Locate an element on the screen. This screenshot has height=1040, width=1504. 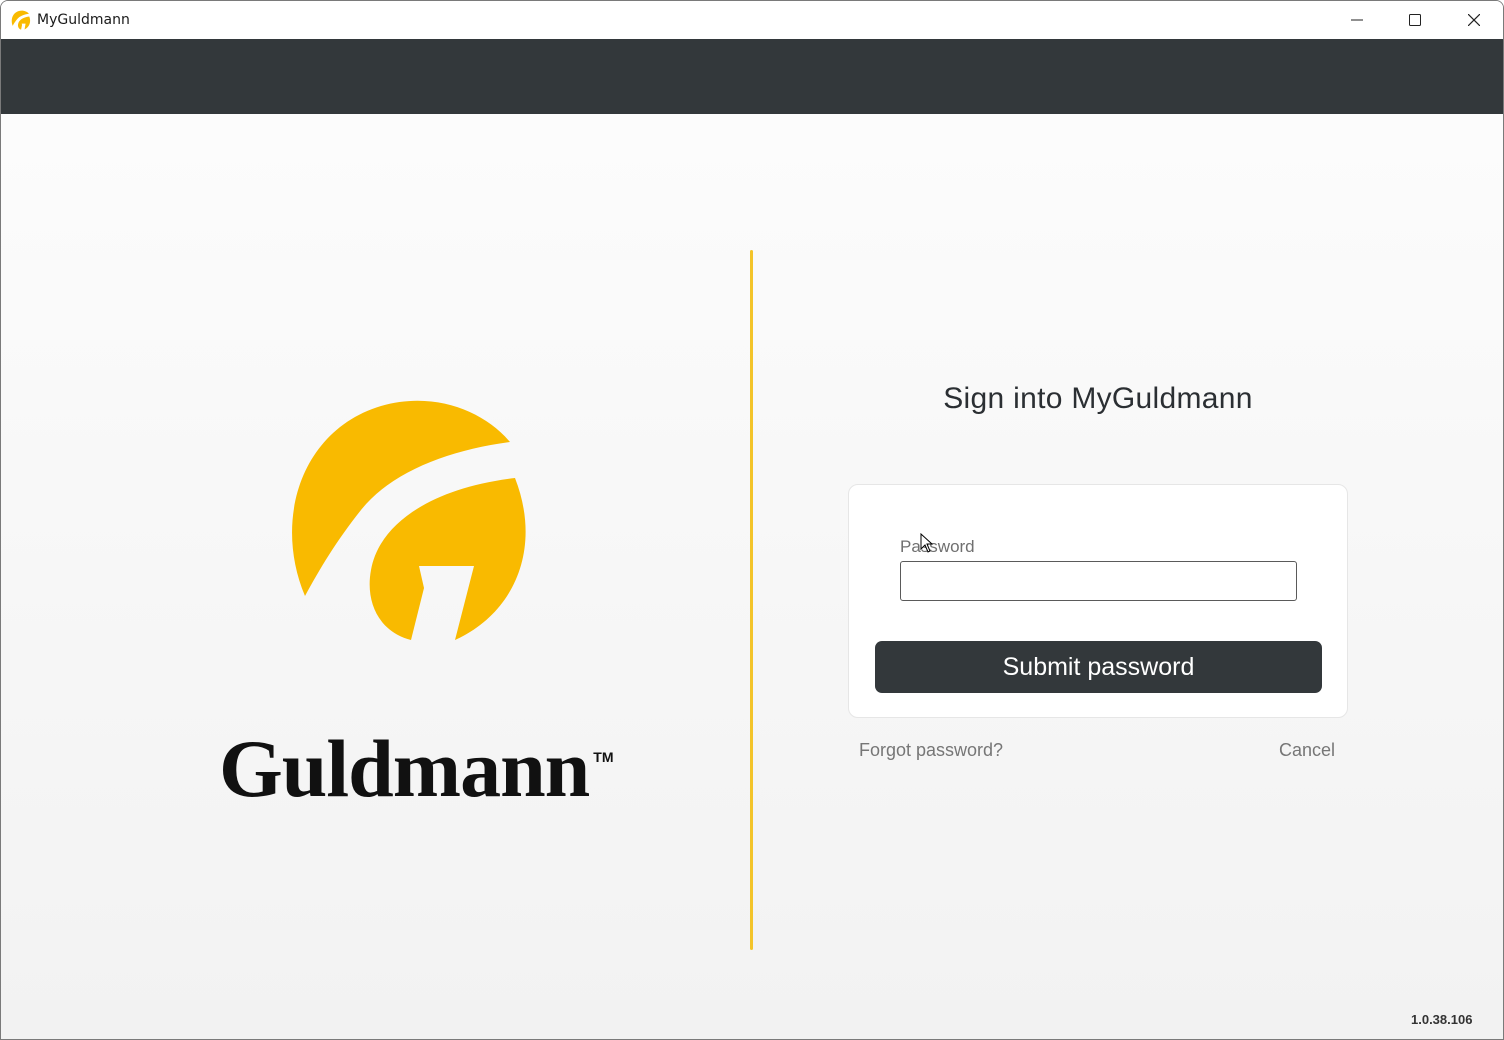
submit-password-button: Submit password is located at coordinates (1098, 667).